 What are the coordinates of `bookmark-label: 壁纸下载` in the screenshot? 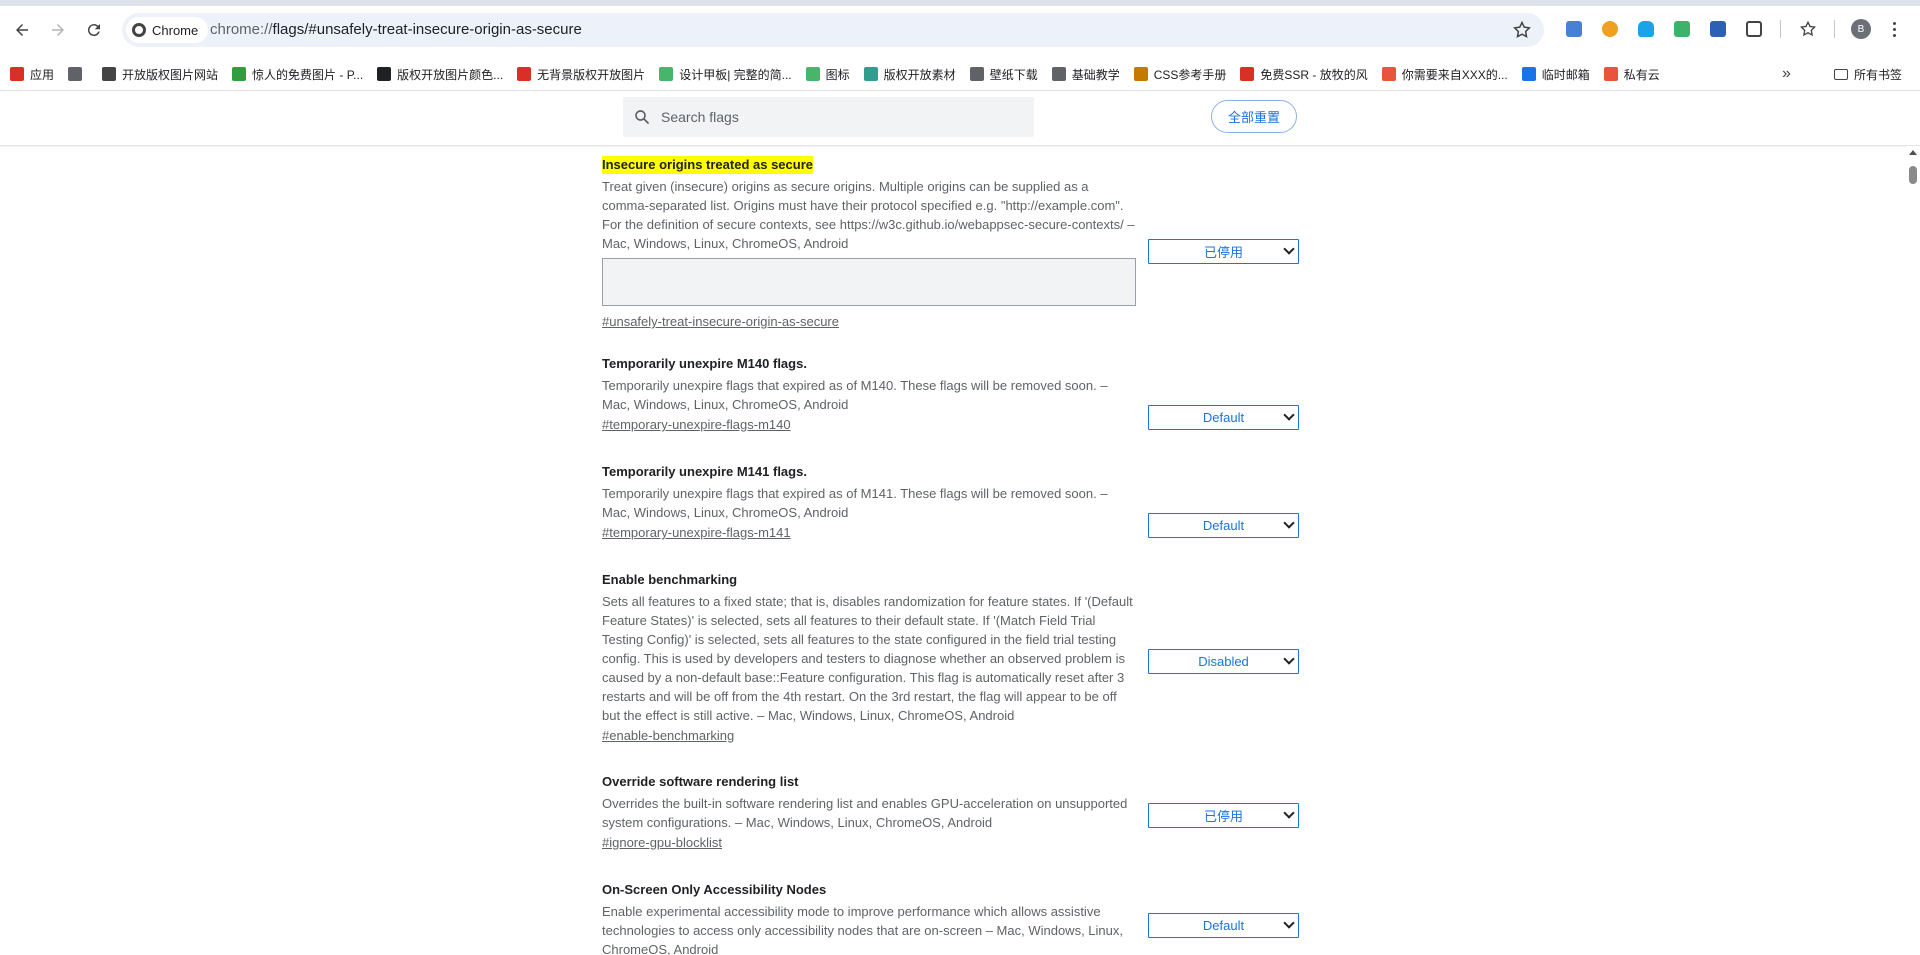 It's located at (1013, 74).